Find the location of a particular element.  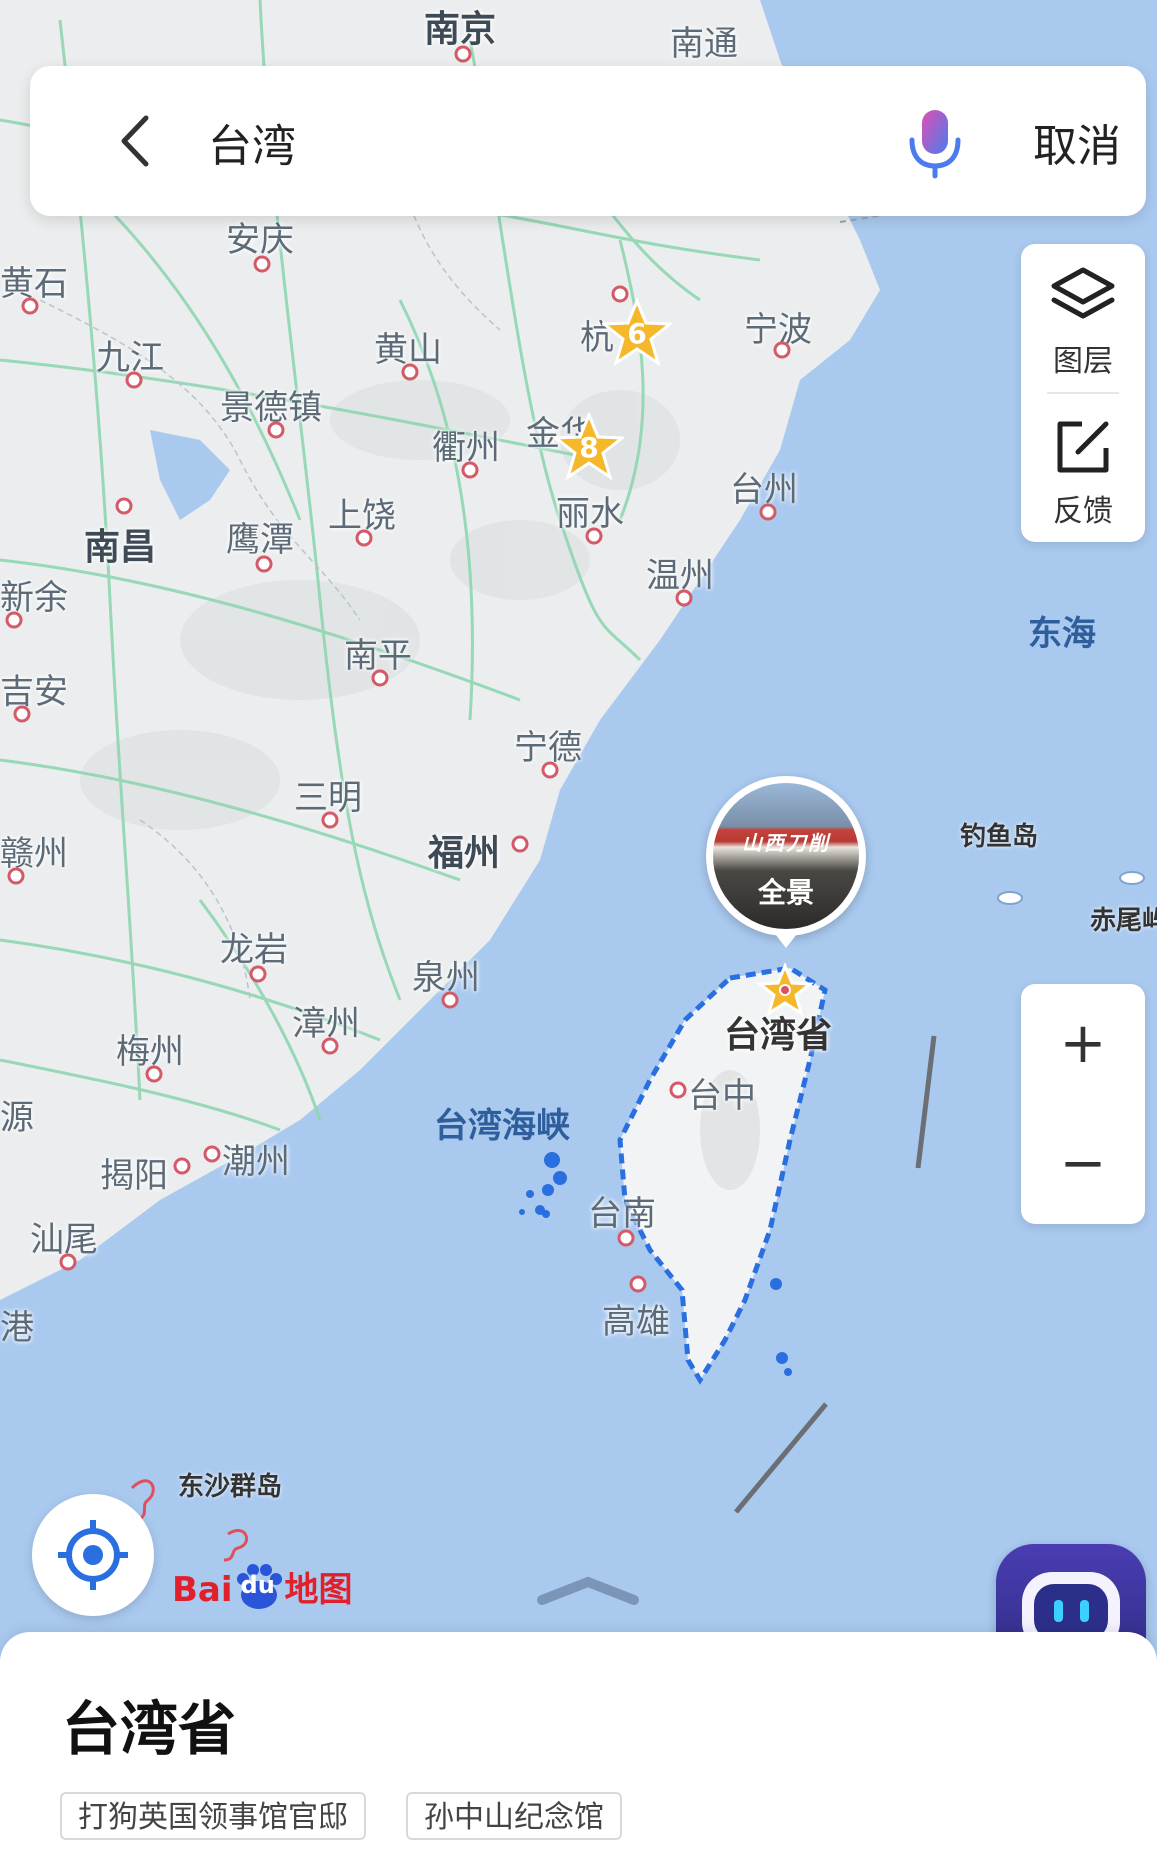

island-label: 赤尾屿 is located at coordinates (1123, 921).